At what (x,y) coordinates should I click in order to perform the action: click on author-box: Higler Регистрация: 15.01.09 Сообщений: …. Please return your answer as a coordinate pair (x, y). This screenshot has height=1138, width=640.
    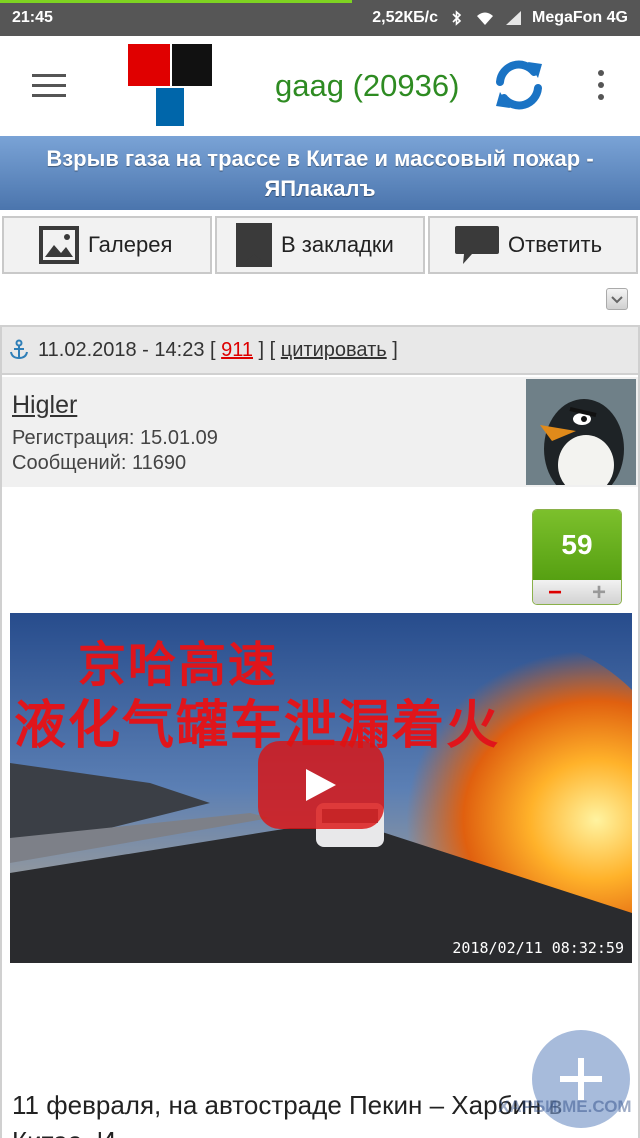
    Looking at the image, I should click on (320, 432).